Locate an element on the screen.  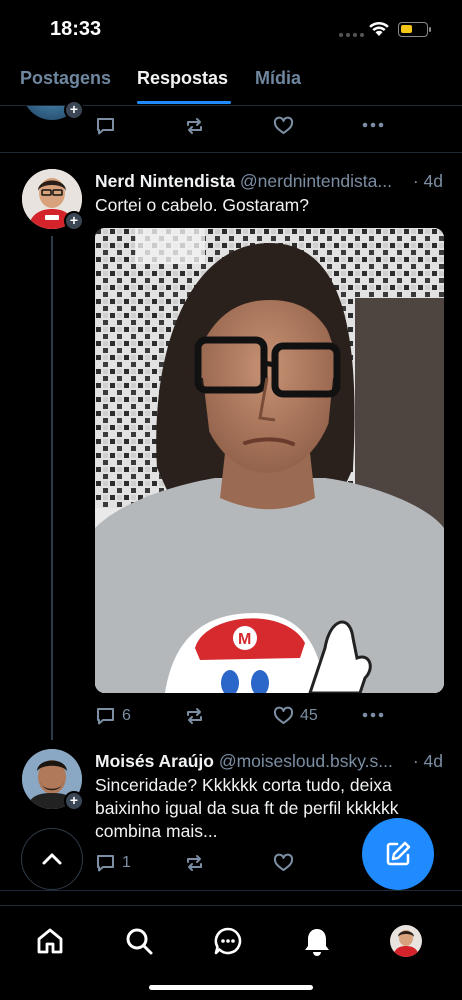
reply-author-name: Moisés Araújo is located at coordinates (154, 761).